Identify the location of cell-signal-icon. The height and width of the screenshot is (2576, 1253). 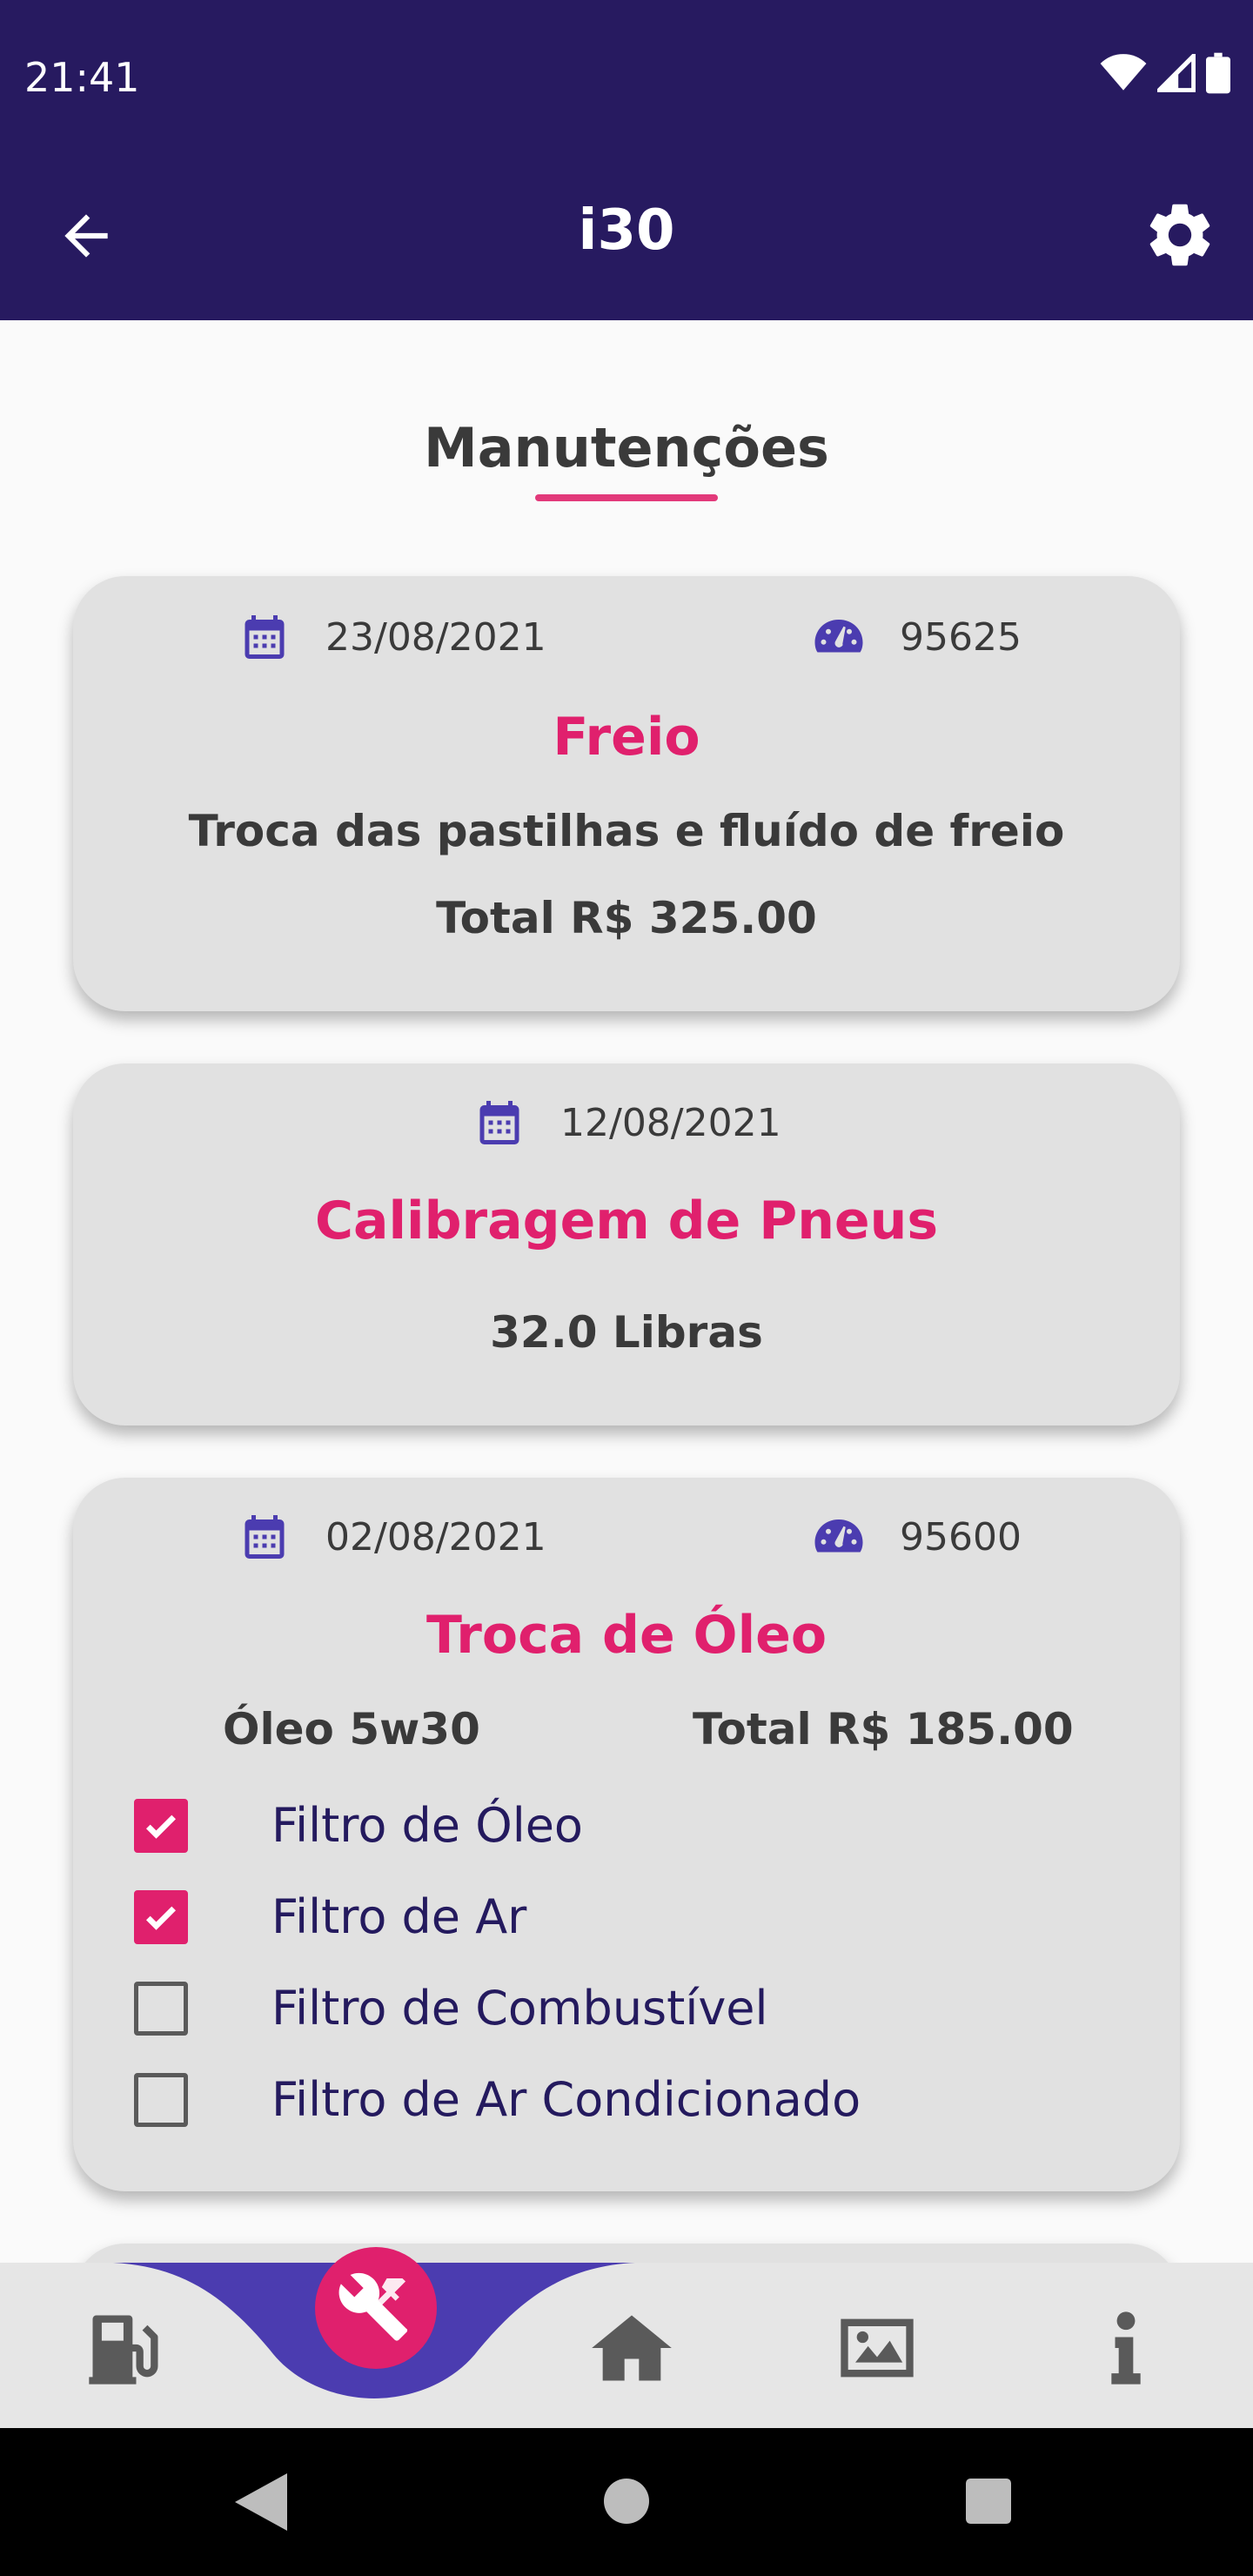
(1176, 73).